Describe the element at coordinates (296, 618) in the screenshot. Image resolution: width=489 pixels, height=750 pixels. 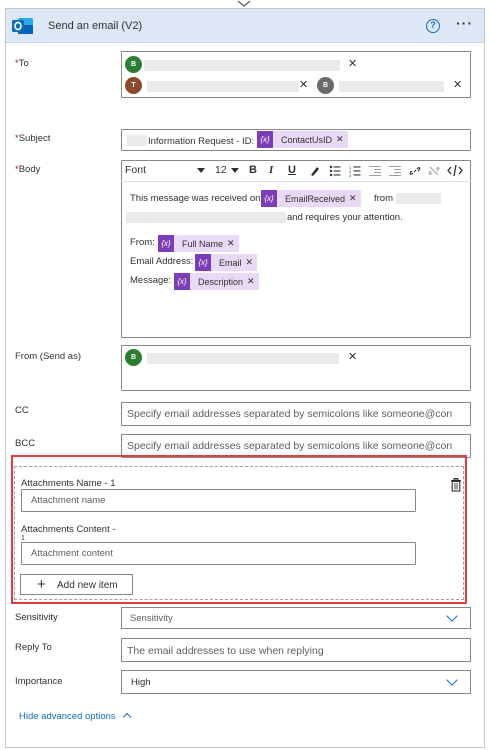
I see `sensitivity-dropdown: Sensitivity` at that location.